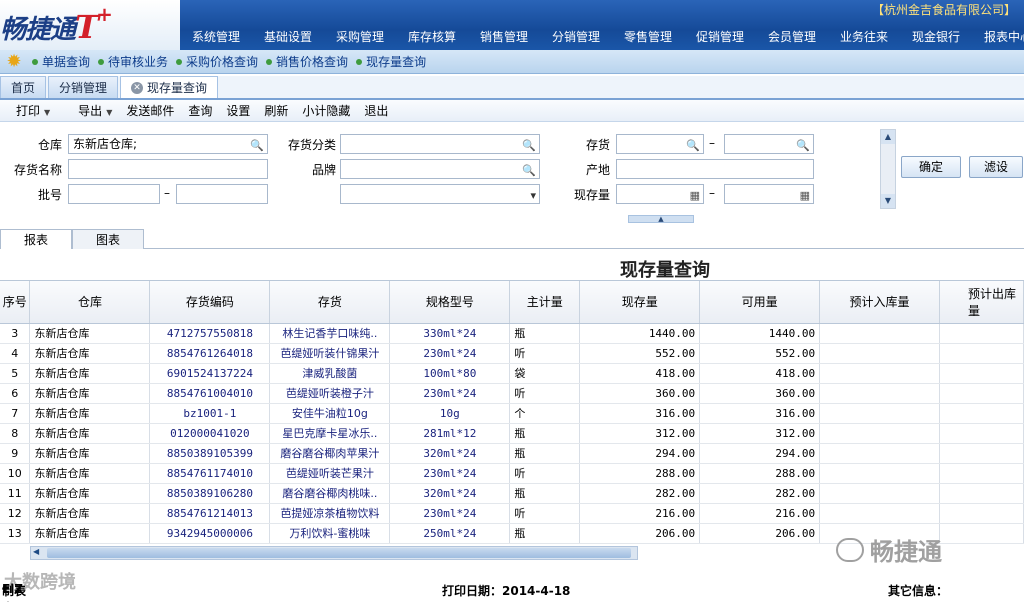  What do you see at coordinates (440, 169) in the screenshot?
I see `brand-input: 🔍` at bounding box center [440, 169].